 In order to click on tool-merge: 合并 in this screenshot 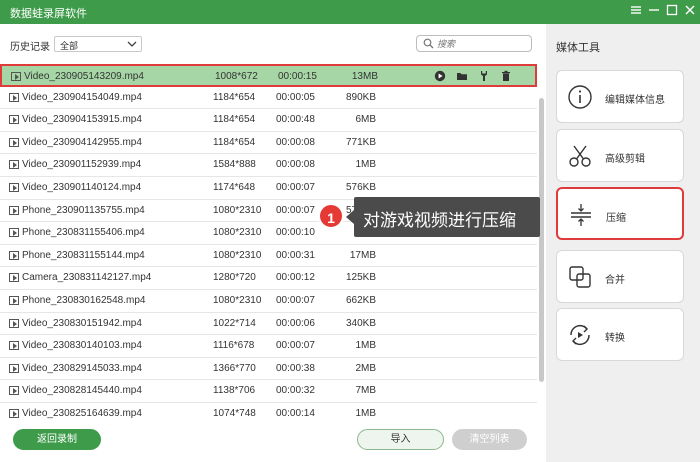, I will do `click(620, 276)`.